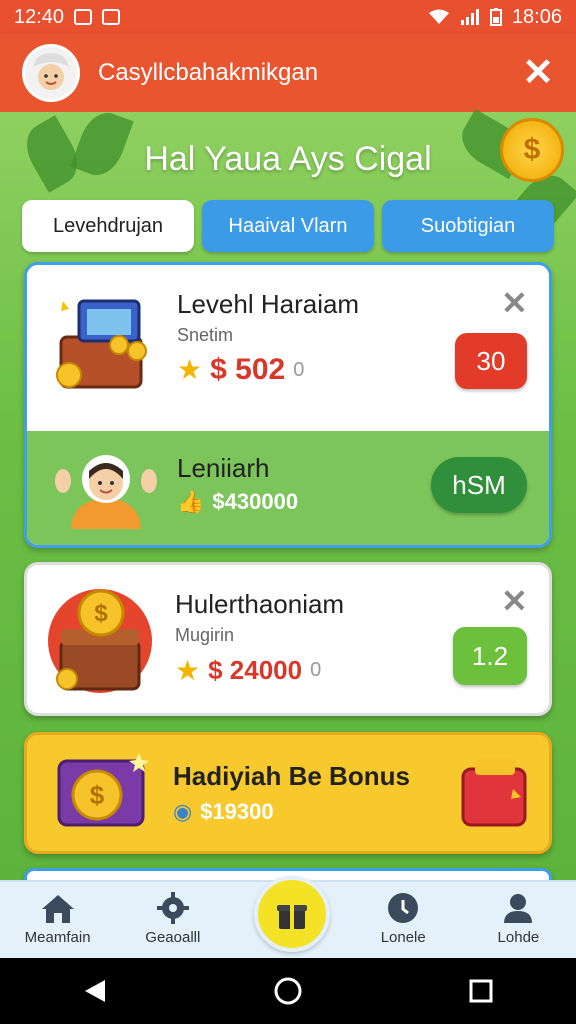 The width and height of the screenshot is (576, 1024). I want to click on person-waving-icon, so click(106, 492).